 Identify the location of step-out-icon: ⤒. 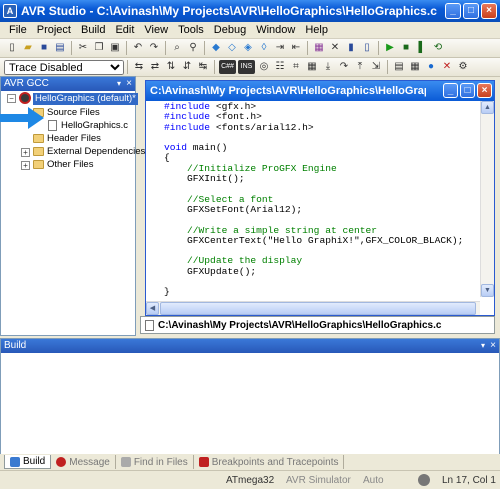
(360, 67).